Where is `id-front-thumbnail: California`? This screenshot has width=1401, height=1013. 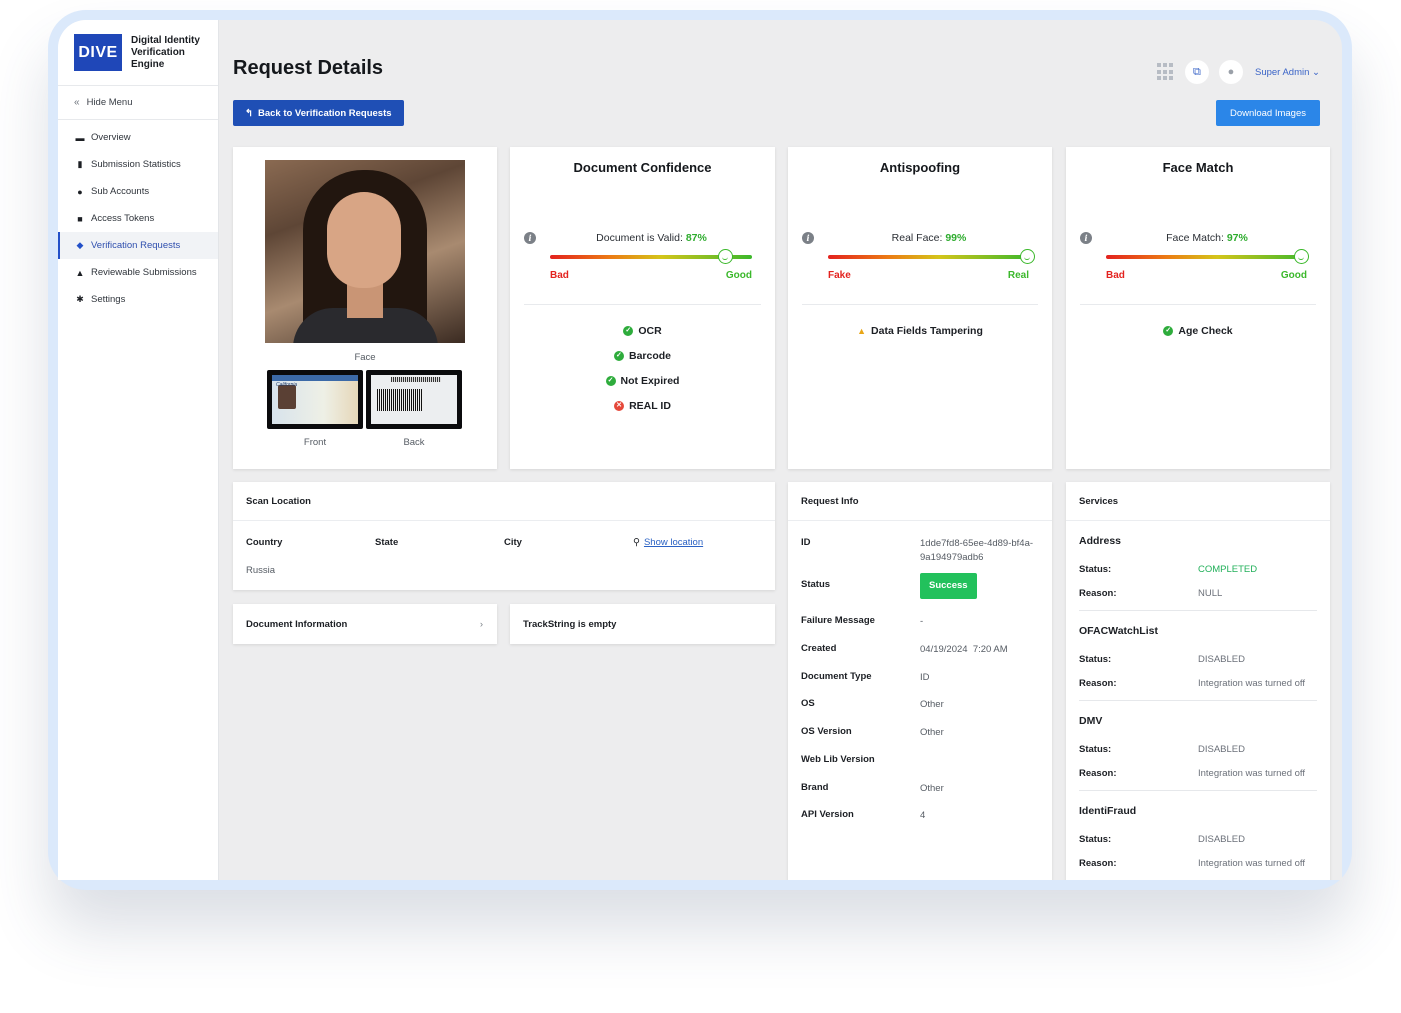
id-front-thumbnail: California is located at coordinates (315, 399).